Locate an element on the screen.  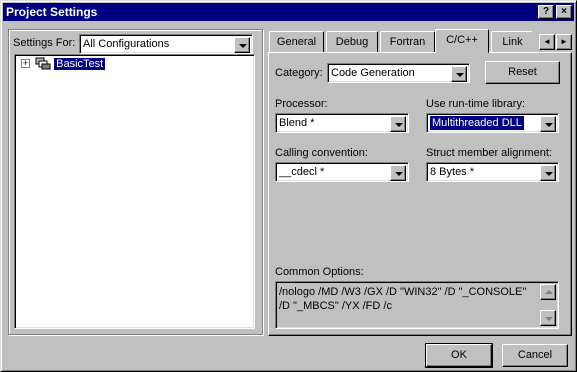
tab-scroll-left-icon: ◄ is located at coordinates (547, 42).